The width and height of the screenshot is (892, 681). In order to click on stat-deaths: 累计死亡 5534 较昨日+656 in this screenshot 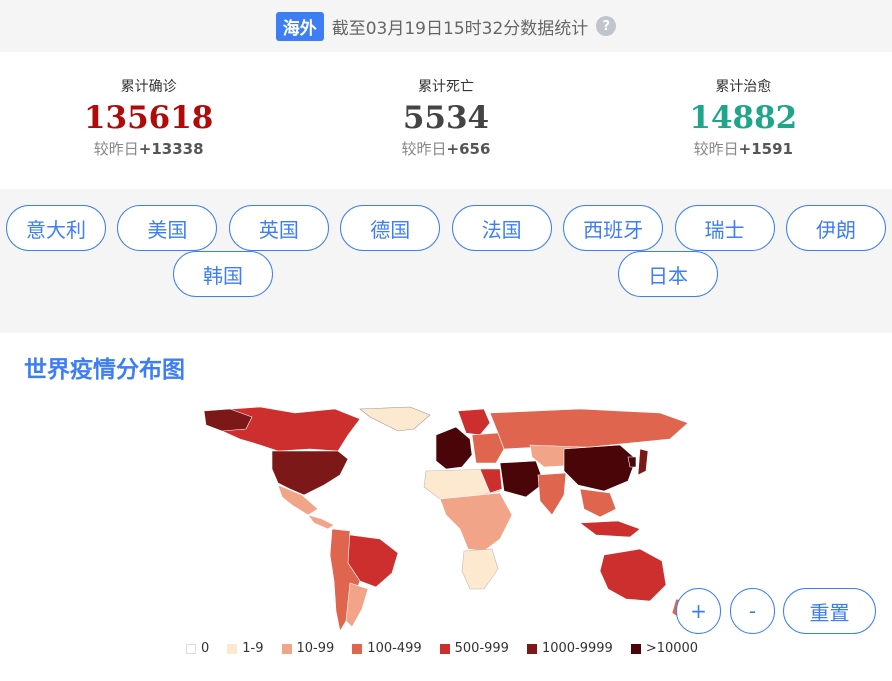, I will do `click(445, 120)`.